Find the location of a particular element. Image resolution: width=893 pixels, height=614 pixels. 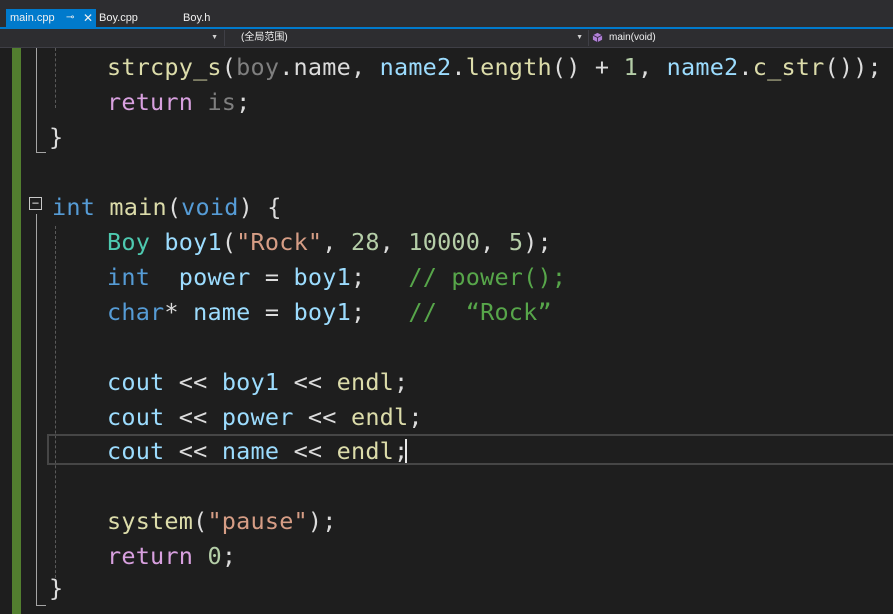

tab-boy-h: Boy.h is located at coordinates (196, 18).